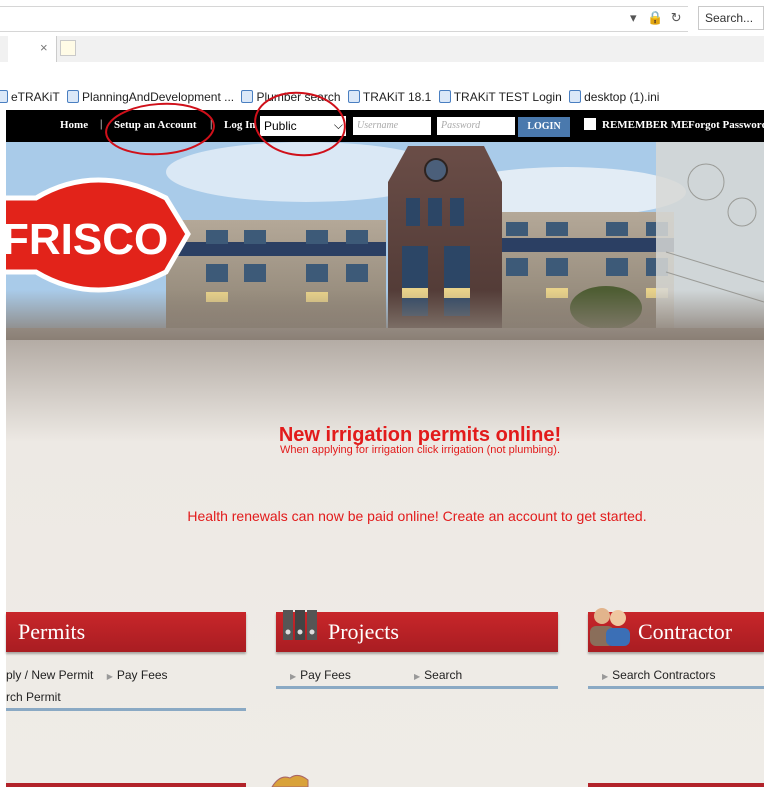 The height and width of the screenshot is (787, 764). Describe the element at coordinates (300, 124) in the screenshot. I see `annotation-circle-select` at that location.